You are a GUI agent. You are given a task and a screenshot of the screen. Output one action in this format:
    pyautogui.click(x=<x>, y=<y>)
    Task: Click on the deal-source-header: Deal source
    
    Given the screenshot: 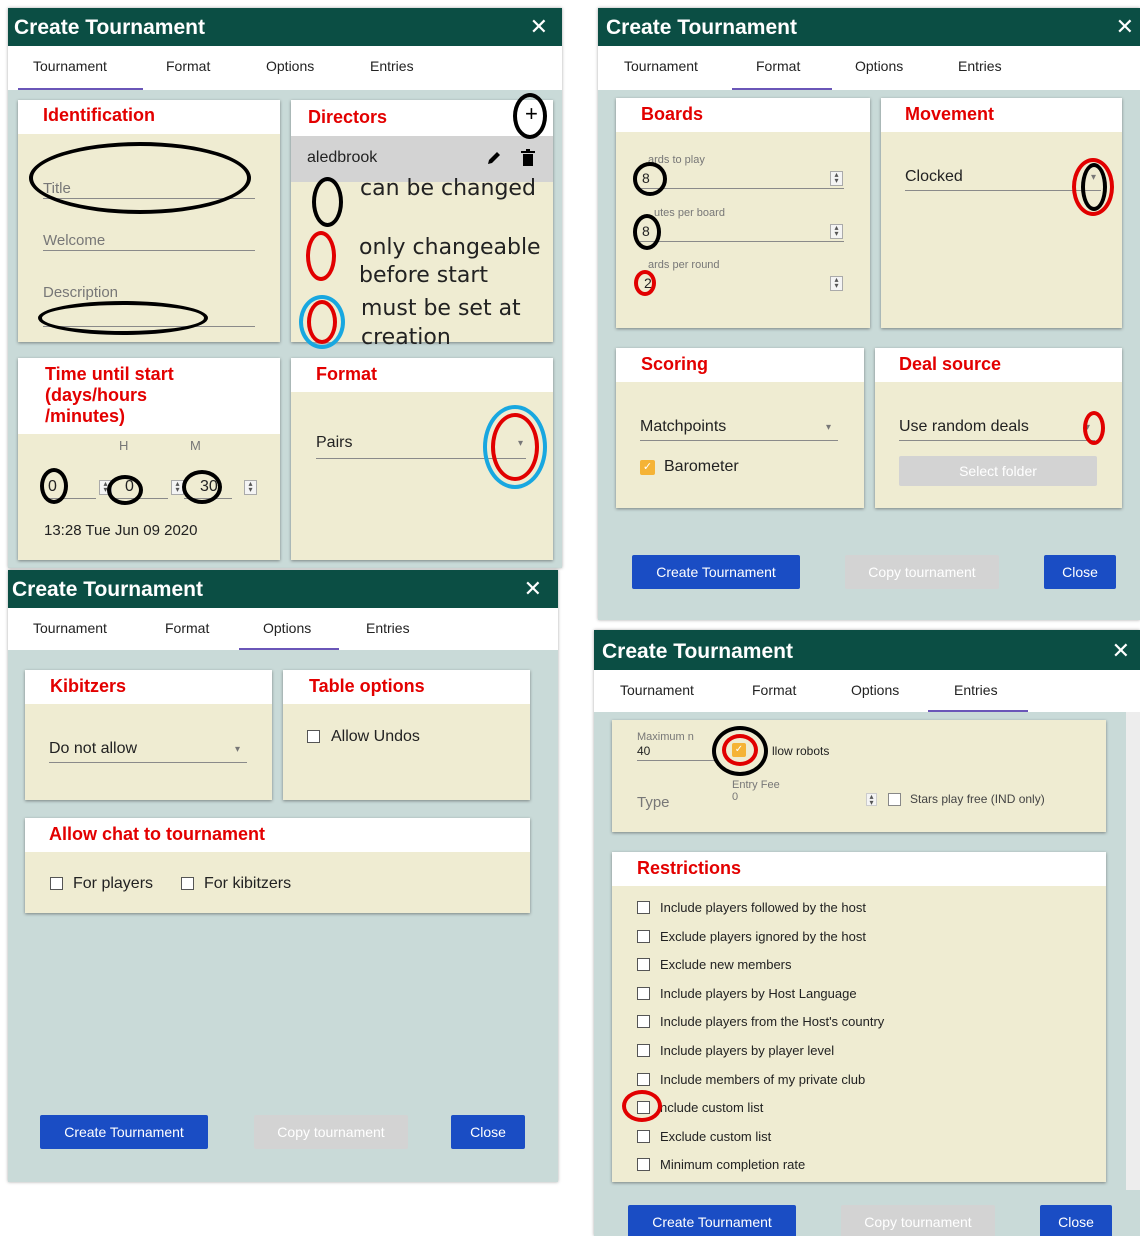 What is the action you would take?
    pyautogui.click(x=998, y=365)
    